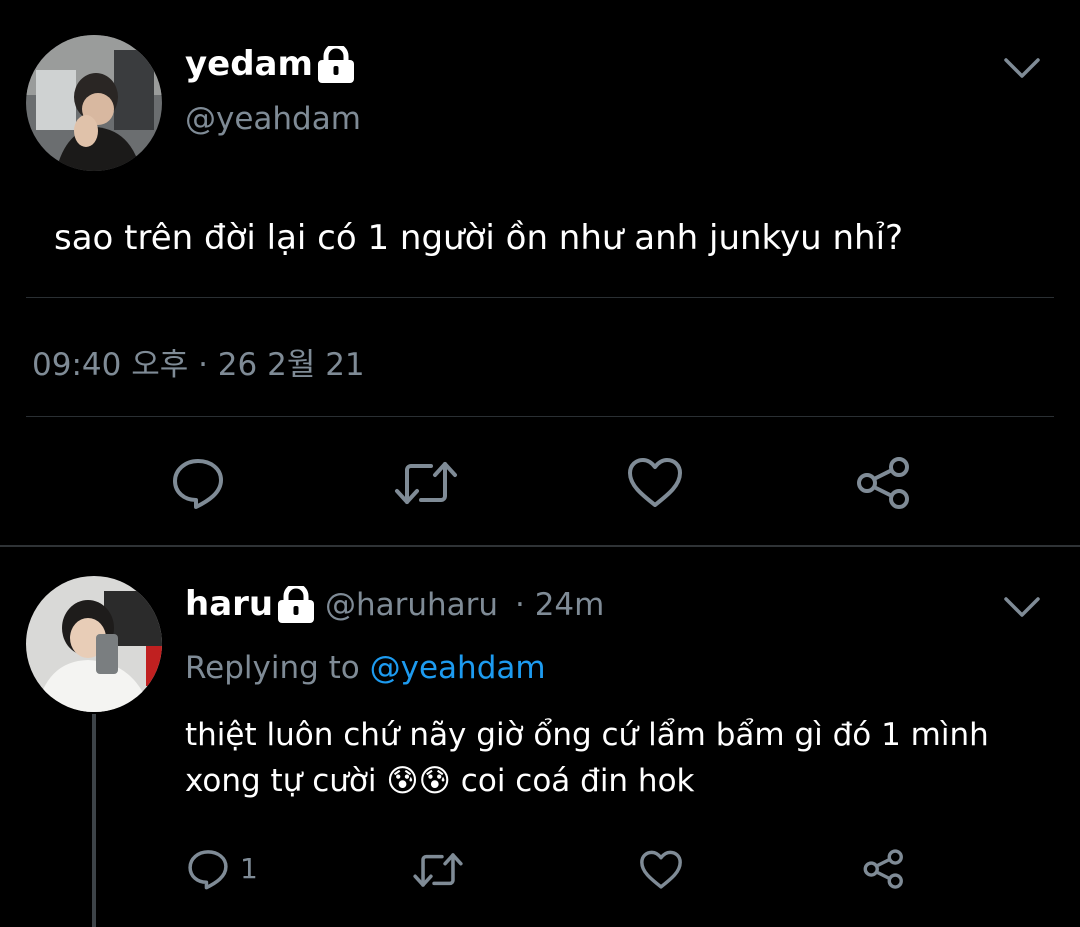 This screenshot has height=927, width=1080. I want to click on reply-author-avatar, so click(94, 644).